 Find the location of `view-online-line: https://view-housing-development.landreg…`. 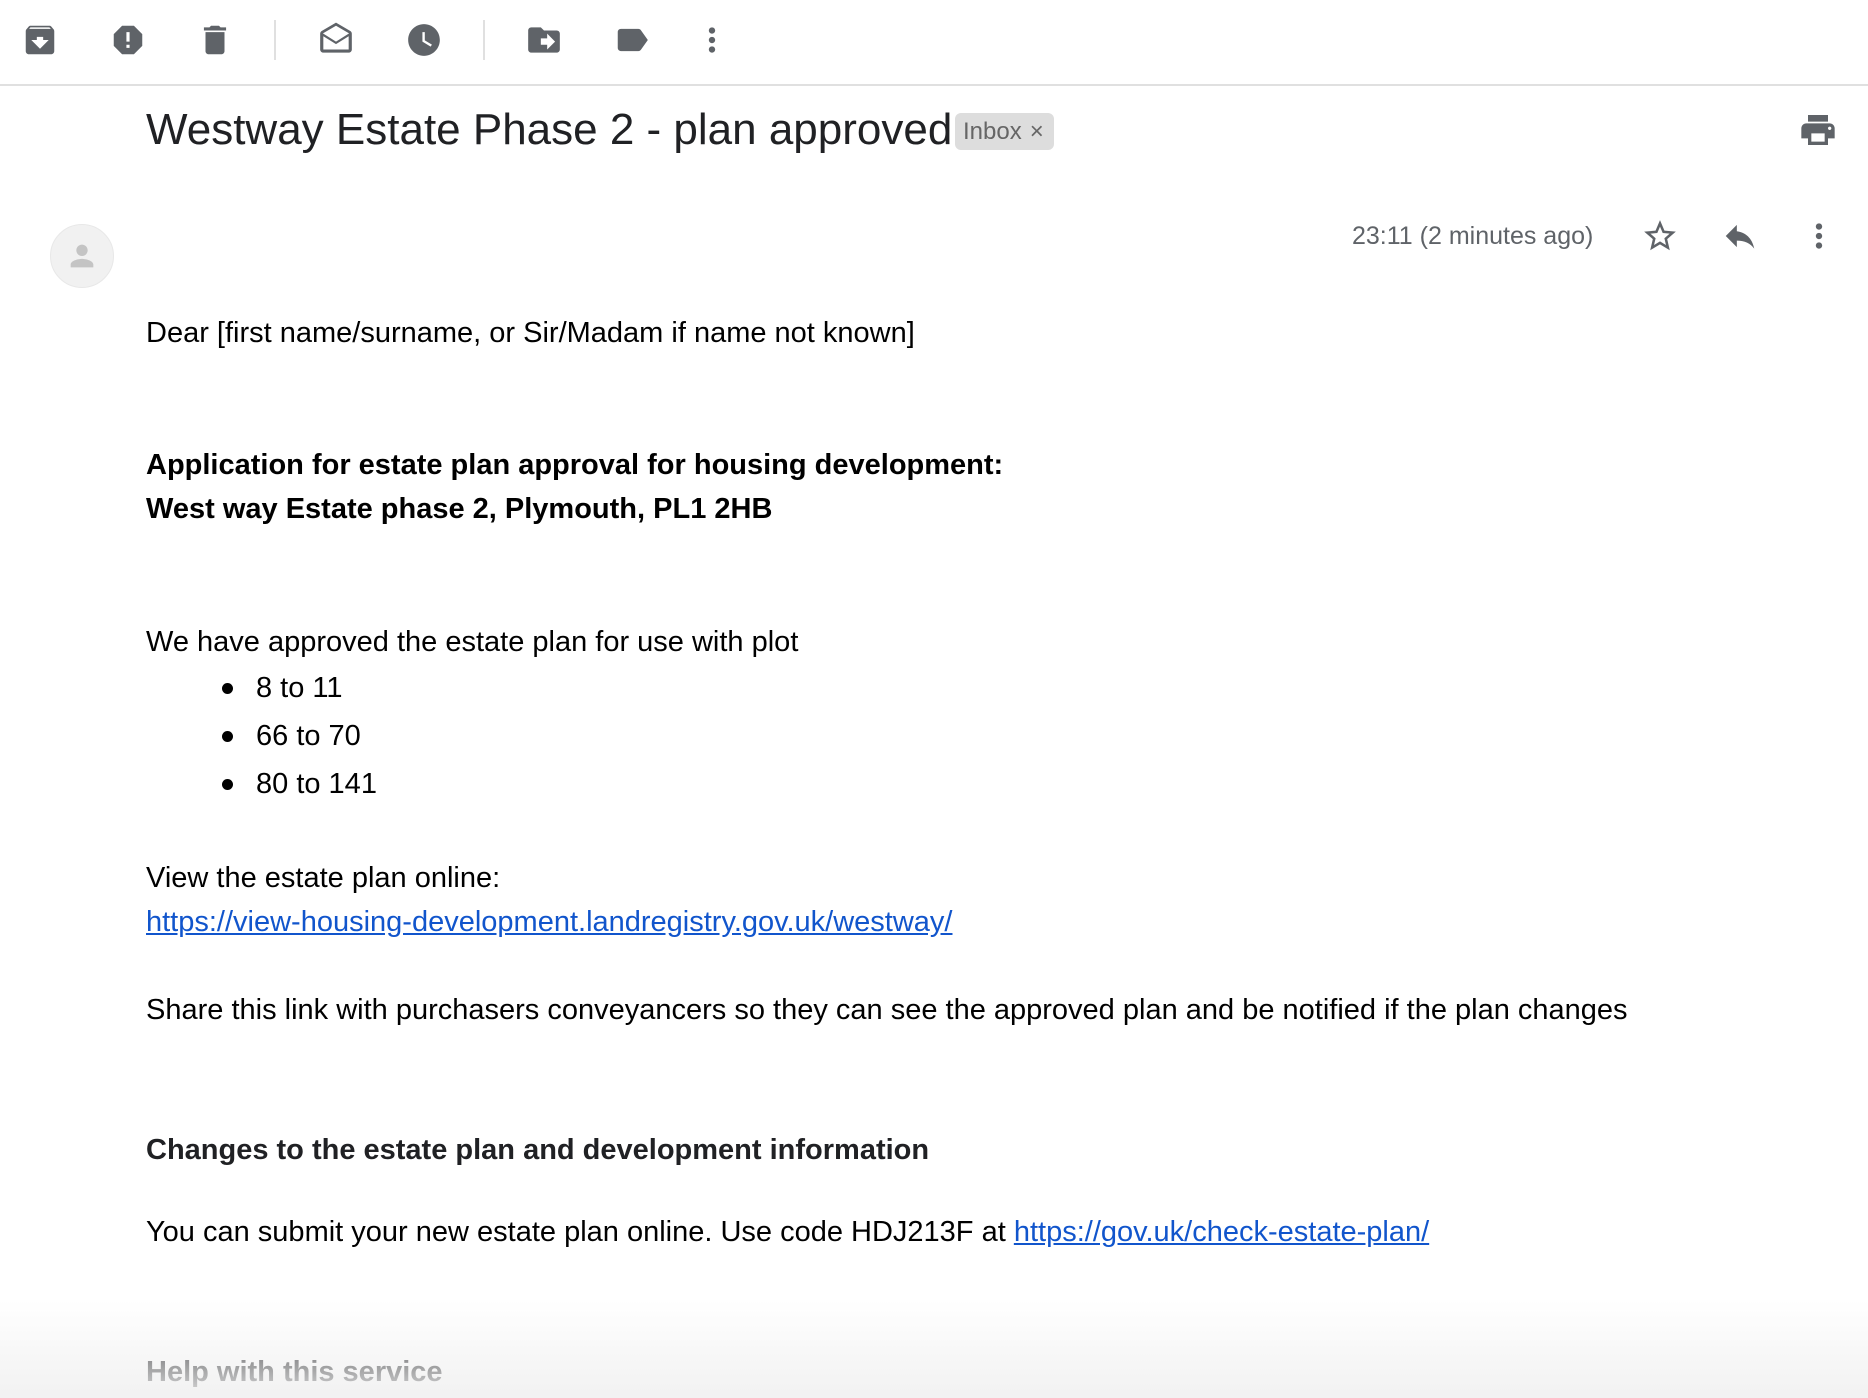

view-online-line: https://view-housing-development.landreg… is located at coordinates (549, 922).